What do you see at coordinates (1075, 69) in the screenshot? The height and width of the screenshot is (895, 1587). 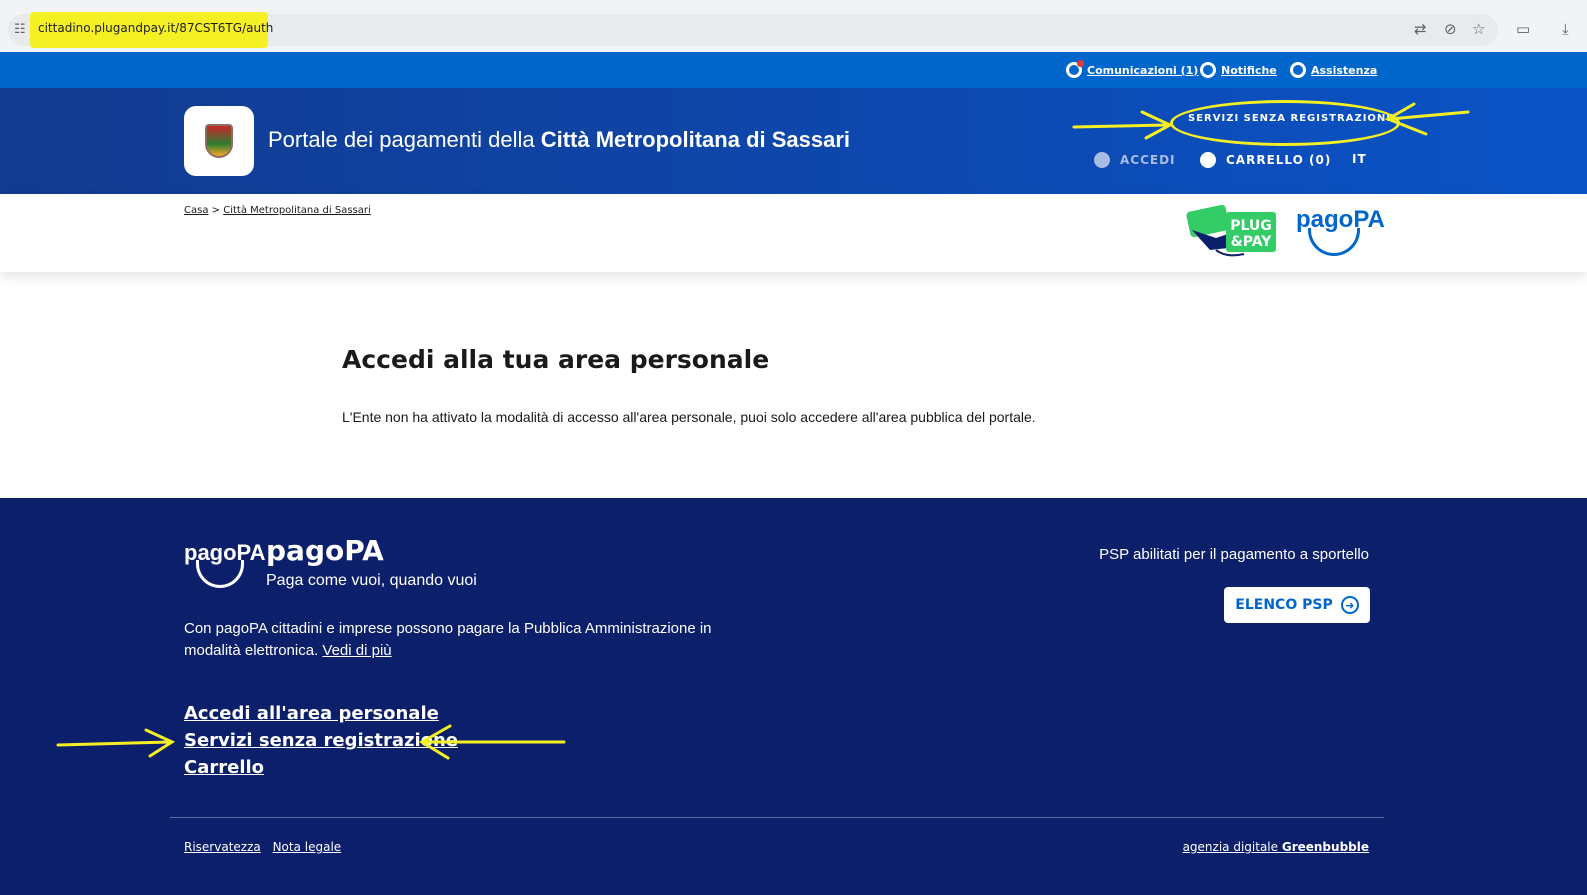 I see `message-icon` at bounding box center [1075, 69].